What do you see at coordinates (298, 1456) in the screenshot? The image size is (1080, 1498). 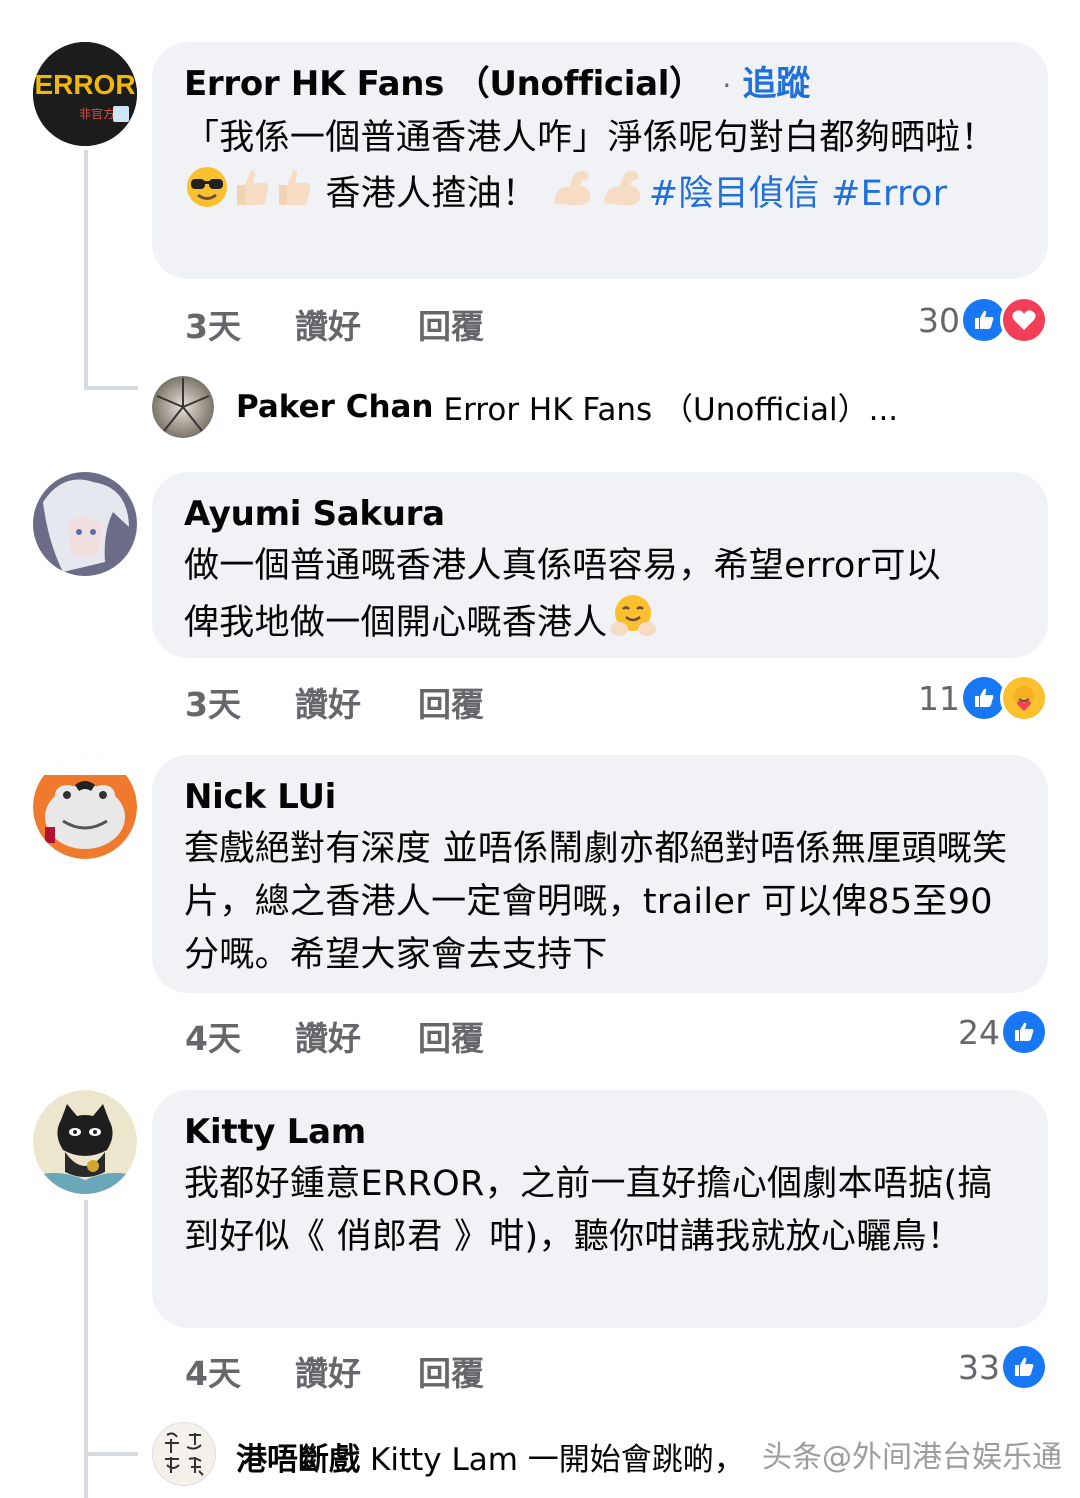 I see `reply-author-name: 港唔斷戲` at bounding box center [298, 1456].